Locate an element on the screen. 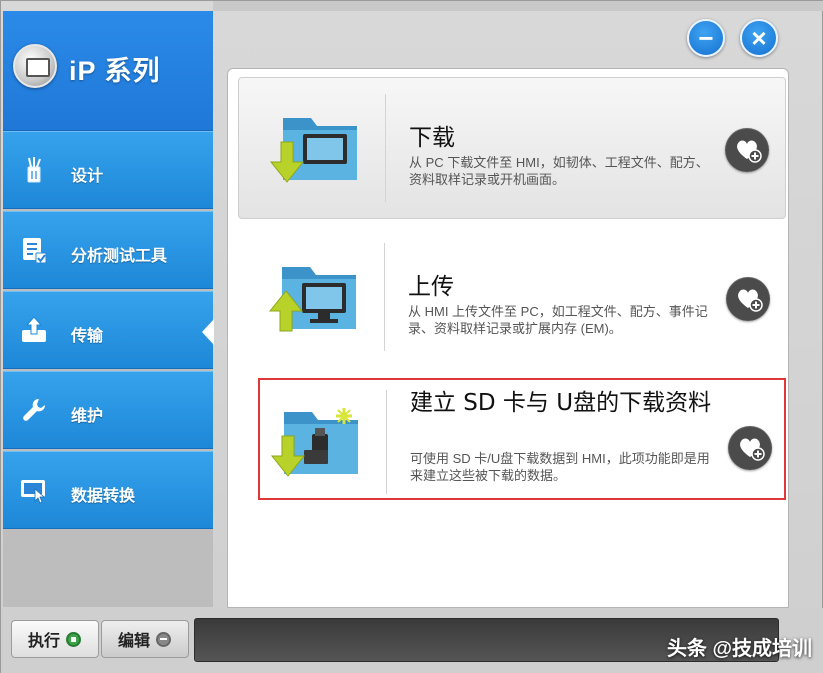 The width and height of the screenshot is (823, 673). sidebar-item-label: 传输 is located at coordinates (87, 336).